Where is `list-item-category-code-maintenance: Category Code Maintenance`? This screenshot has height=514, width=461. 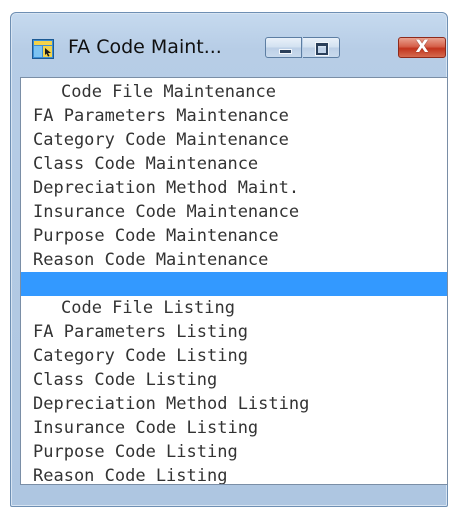
list-item-category-code-maintenance: Category Code Maintenance is located at coordinates (234, 140).